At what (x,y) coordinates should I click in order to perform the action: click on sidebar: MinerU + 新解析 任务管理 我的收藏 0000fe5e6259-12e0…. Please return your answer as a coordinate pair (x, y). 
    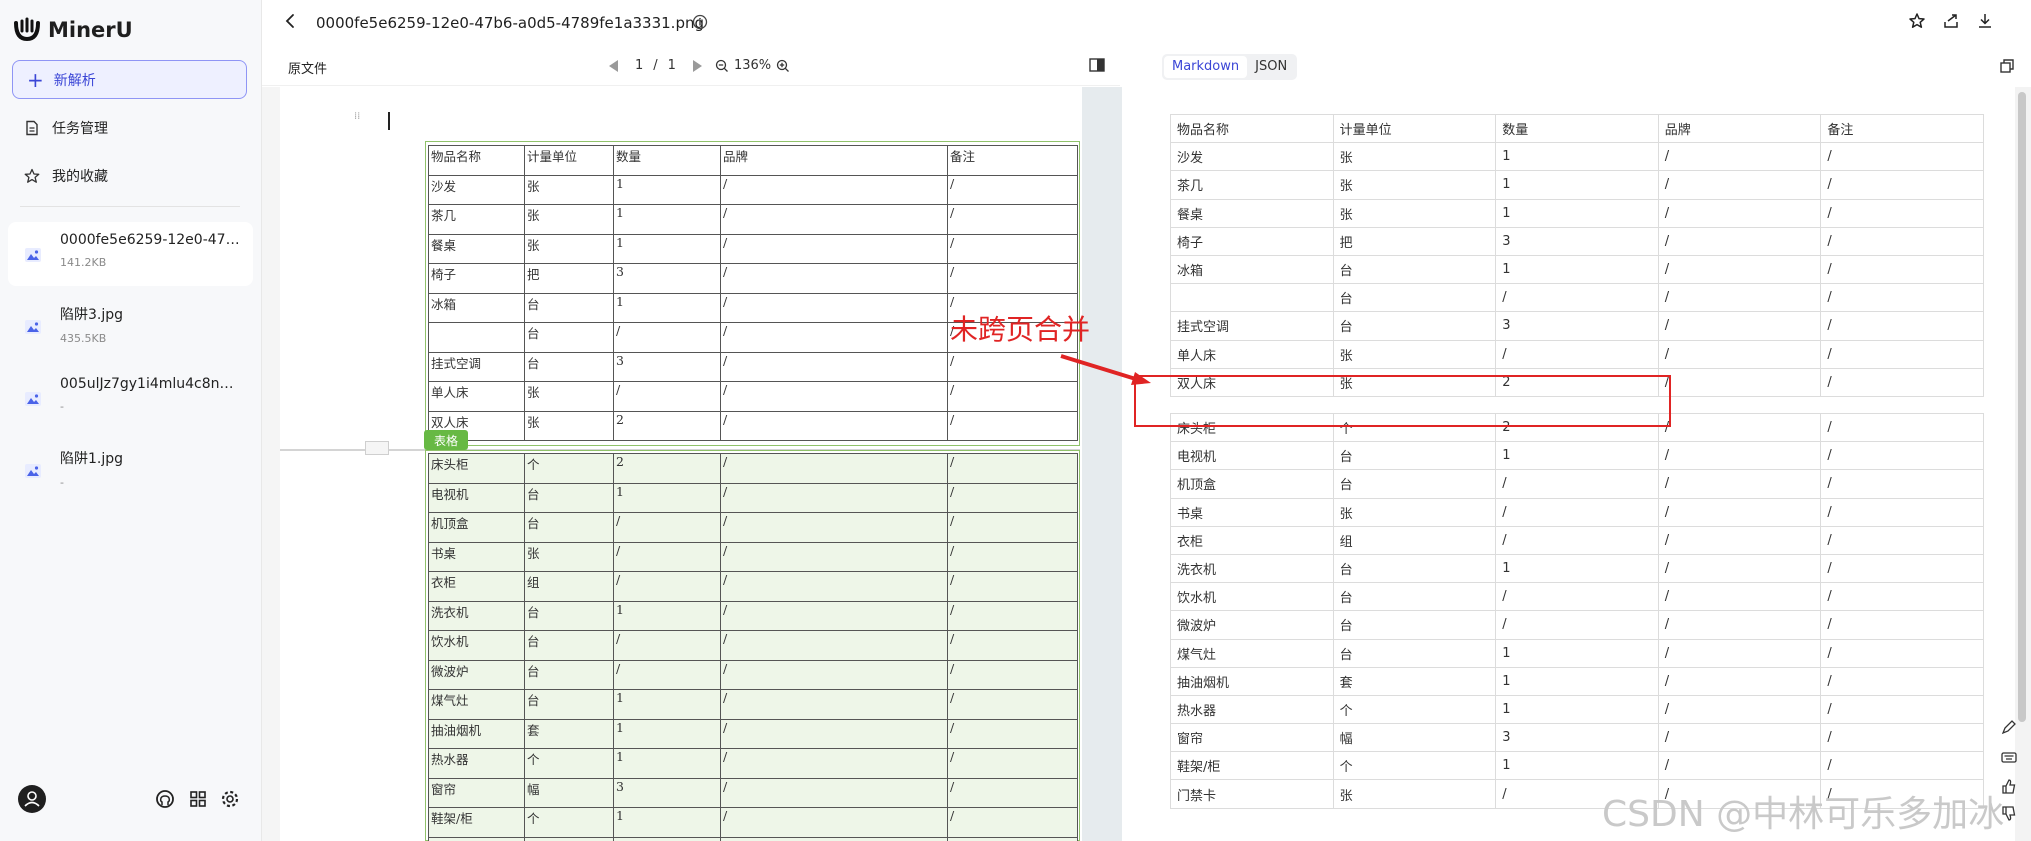
    Looking at the image, I should click on (131, 420).